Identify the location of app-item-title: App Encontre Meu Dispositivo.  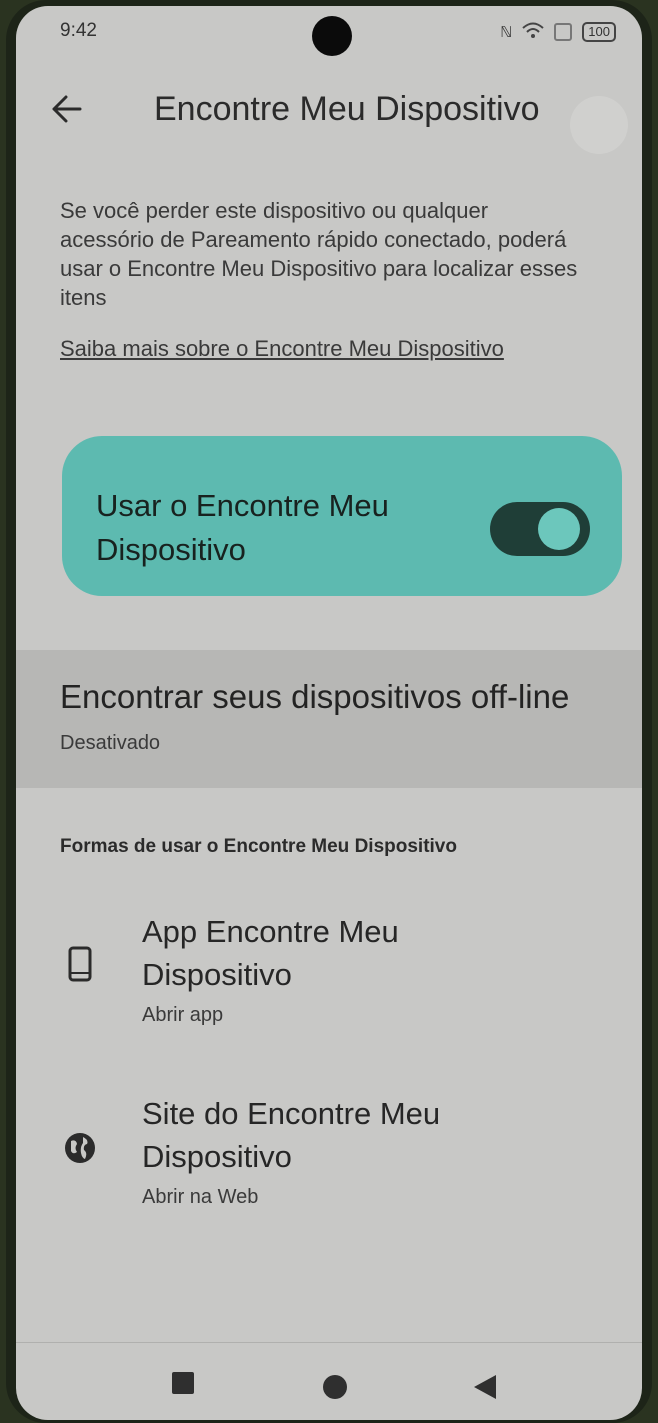
(322, 953).